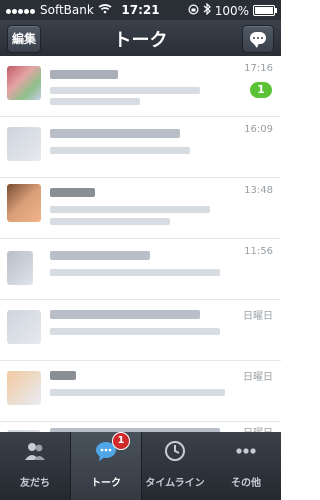 The width and height of the screenshot is (320, 500). Describe the element at coordinates (258, 251) in the screenshot. I see `chat-time: 11:56` at that location.